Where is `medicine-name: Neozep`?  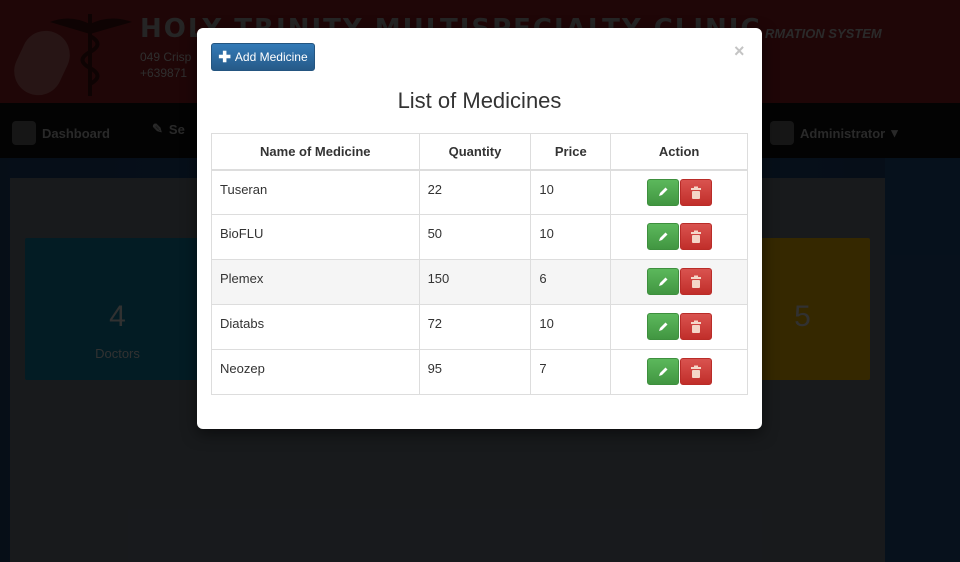 medicine-name: Neozep is located at coordinates (315, 372).